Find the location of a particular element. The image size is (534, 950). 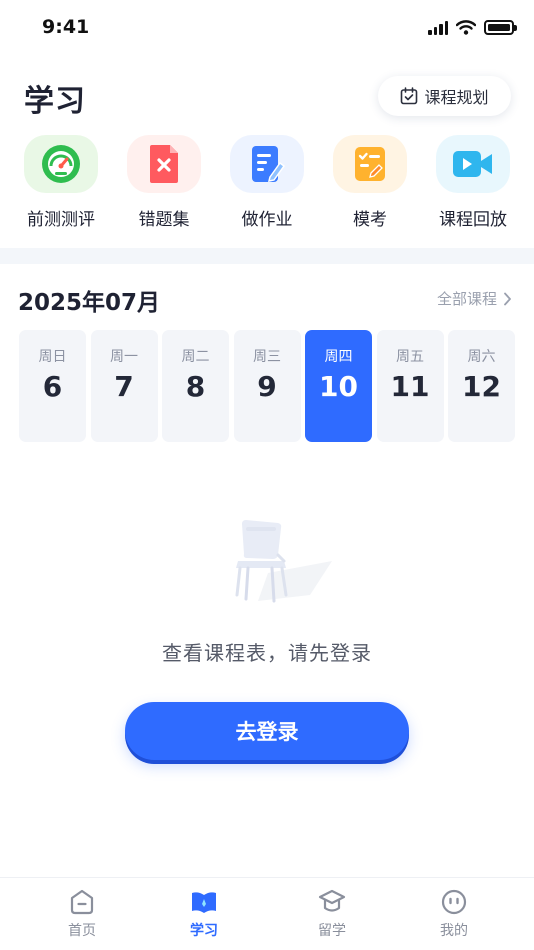

shortcut-pretest: 前测测评 is located at coordinates (61, 182).